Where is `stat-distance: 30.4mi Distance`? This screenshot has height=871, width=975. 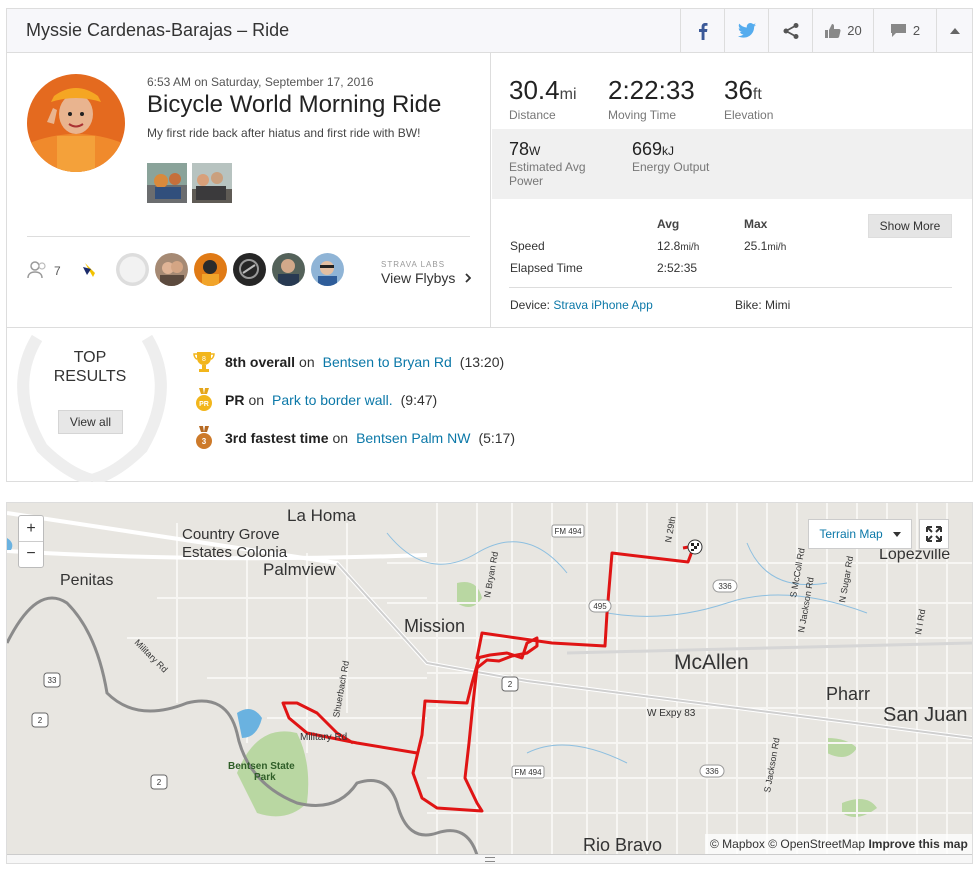
stat-distance: 30.4mi Distance is located at coordinates (543, 98).